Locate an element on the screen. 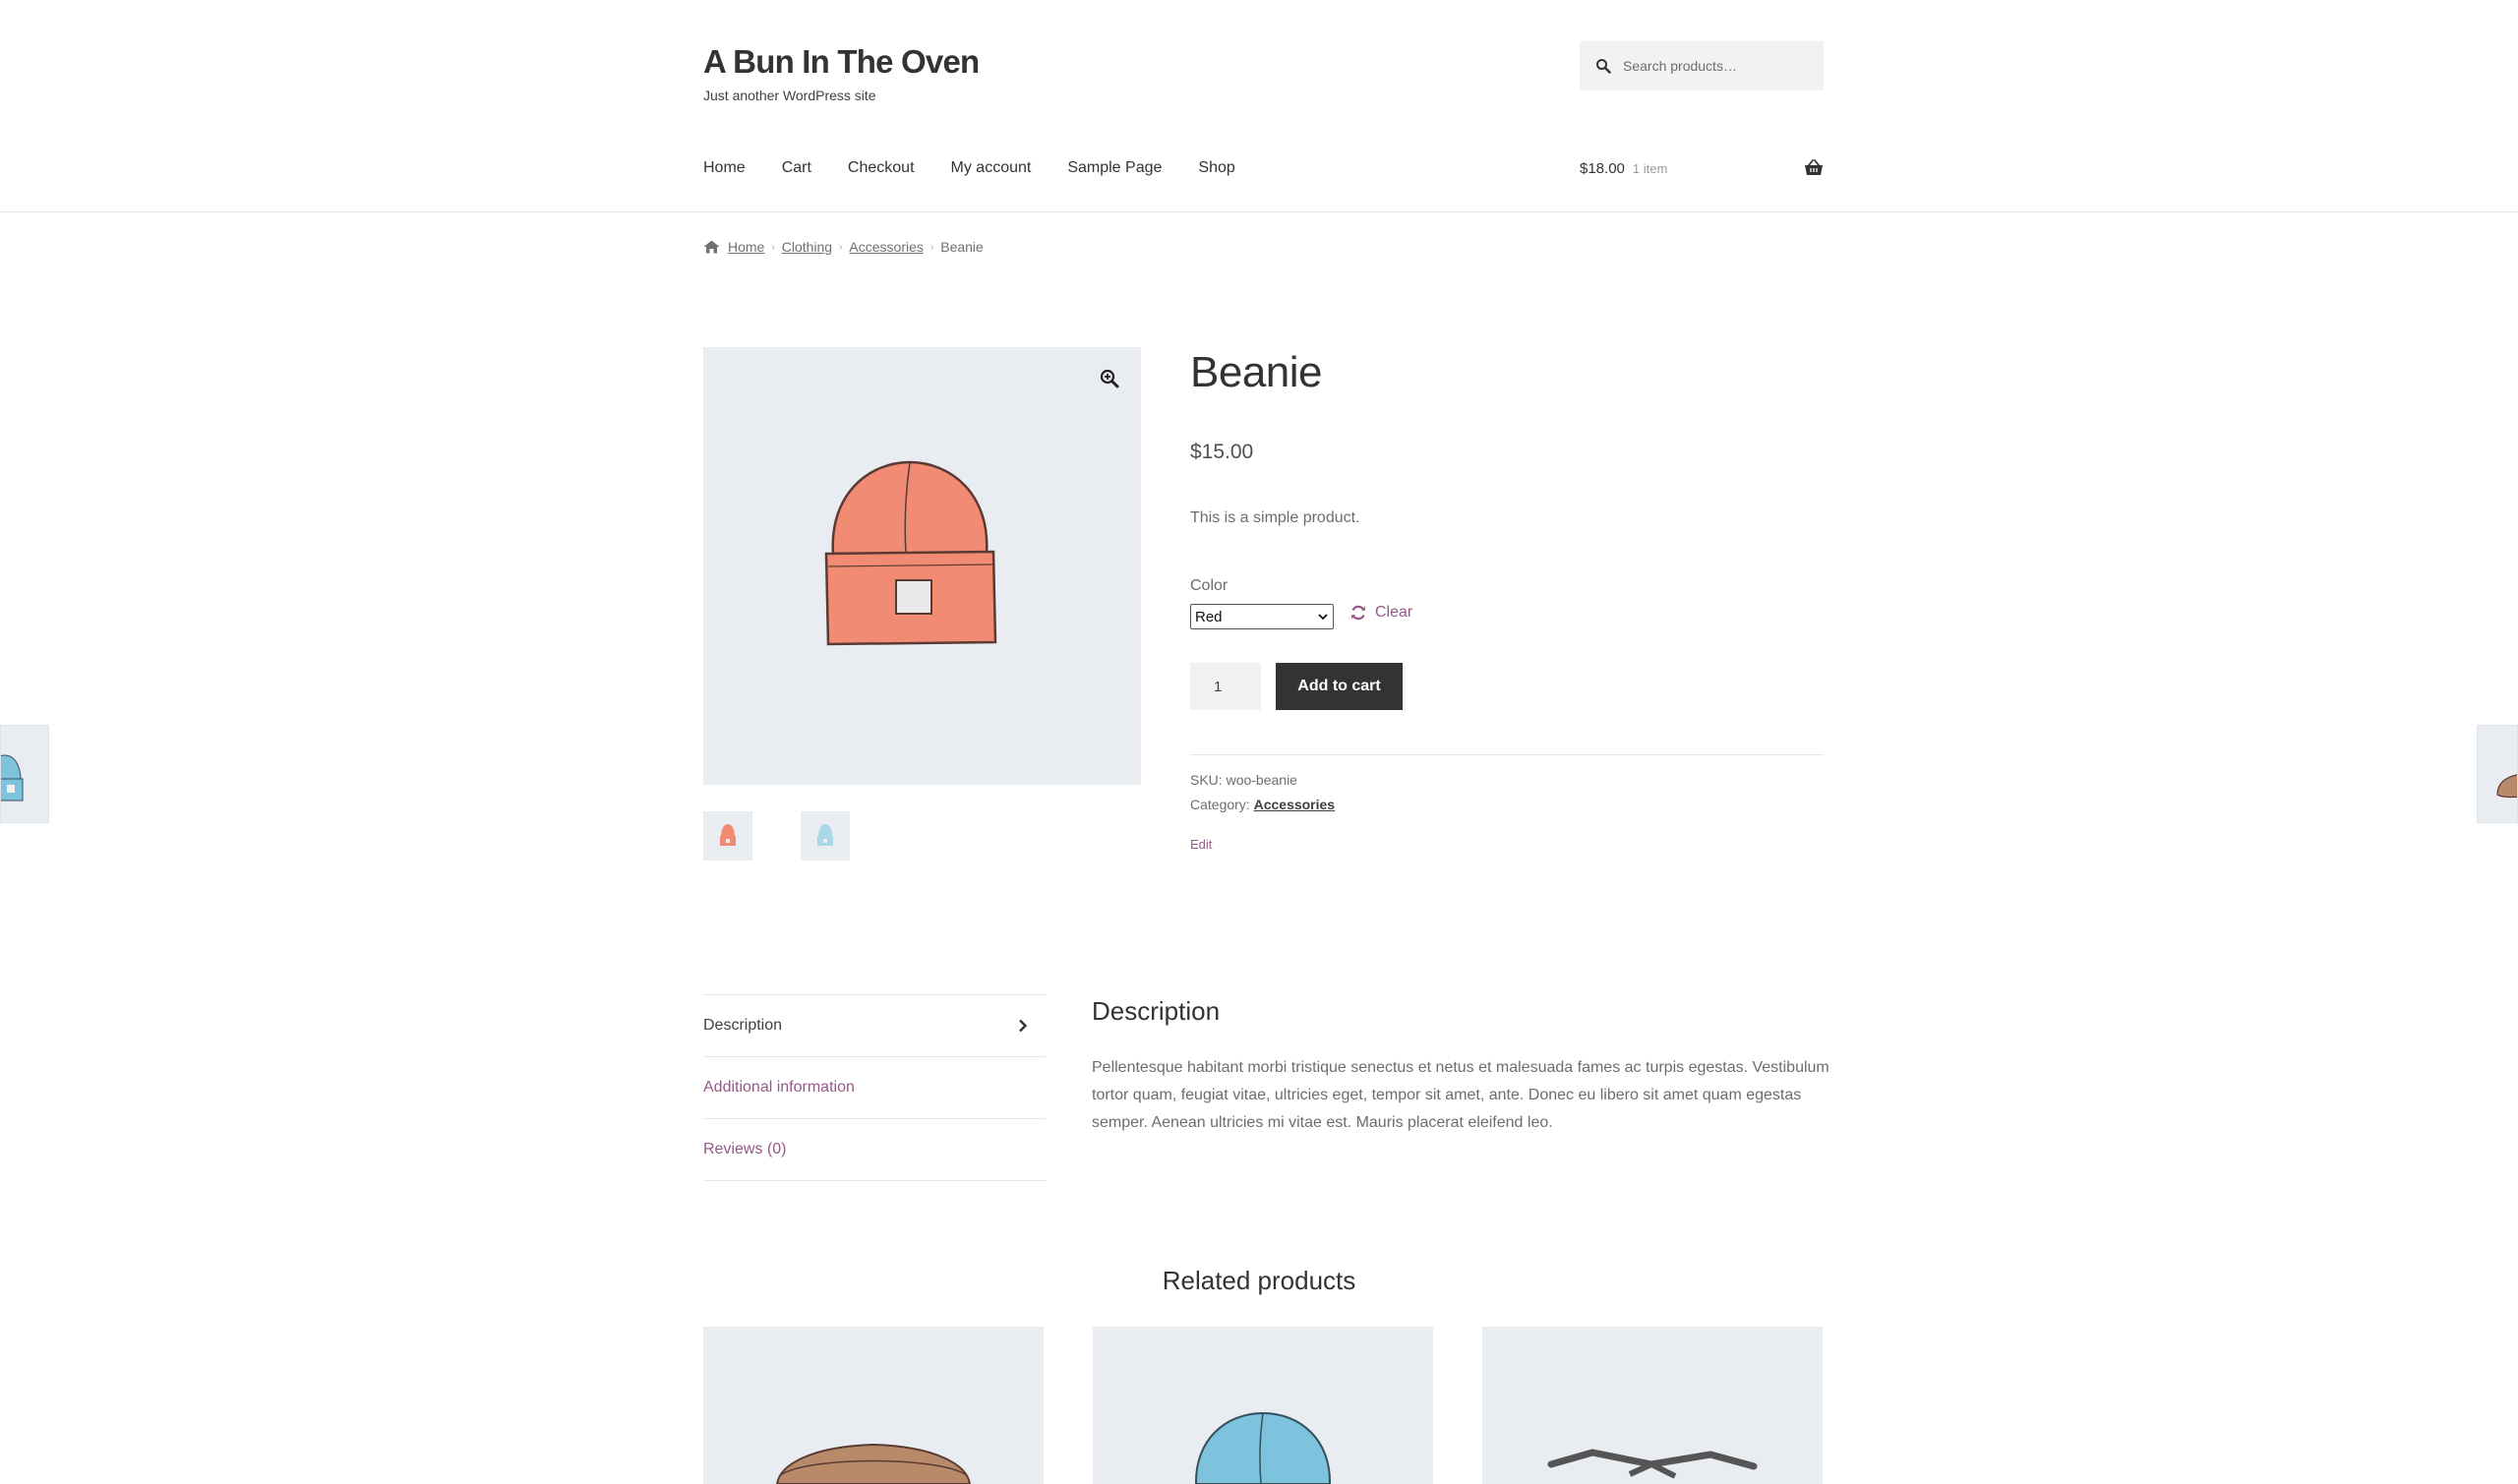 The image size is (2518, 1484). chevron-down-icon is located at coordinates (1323, 618).